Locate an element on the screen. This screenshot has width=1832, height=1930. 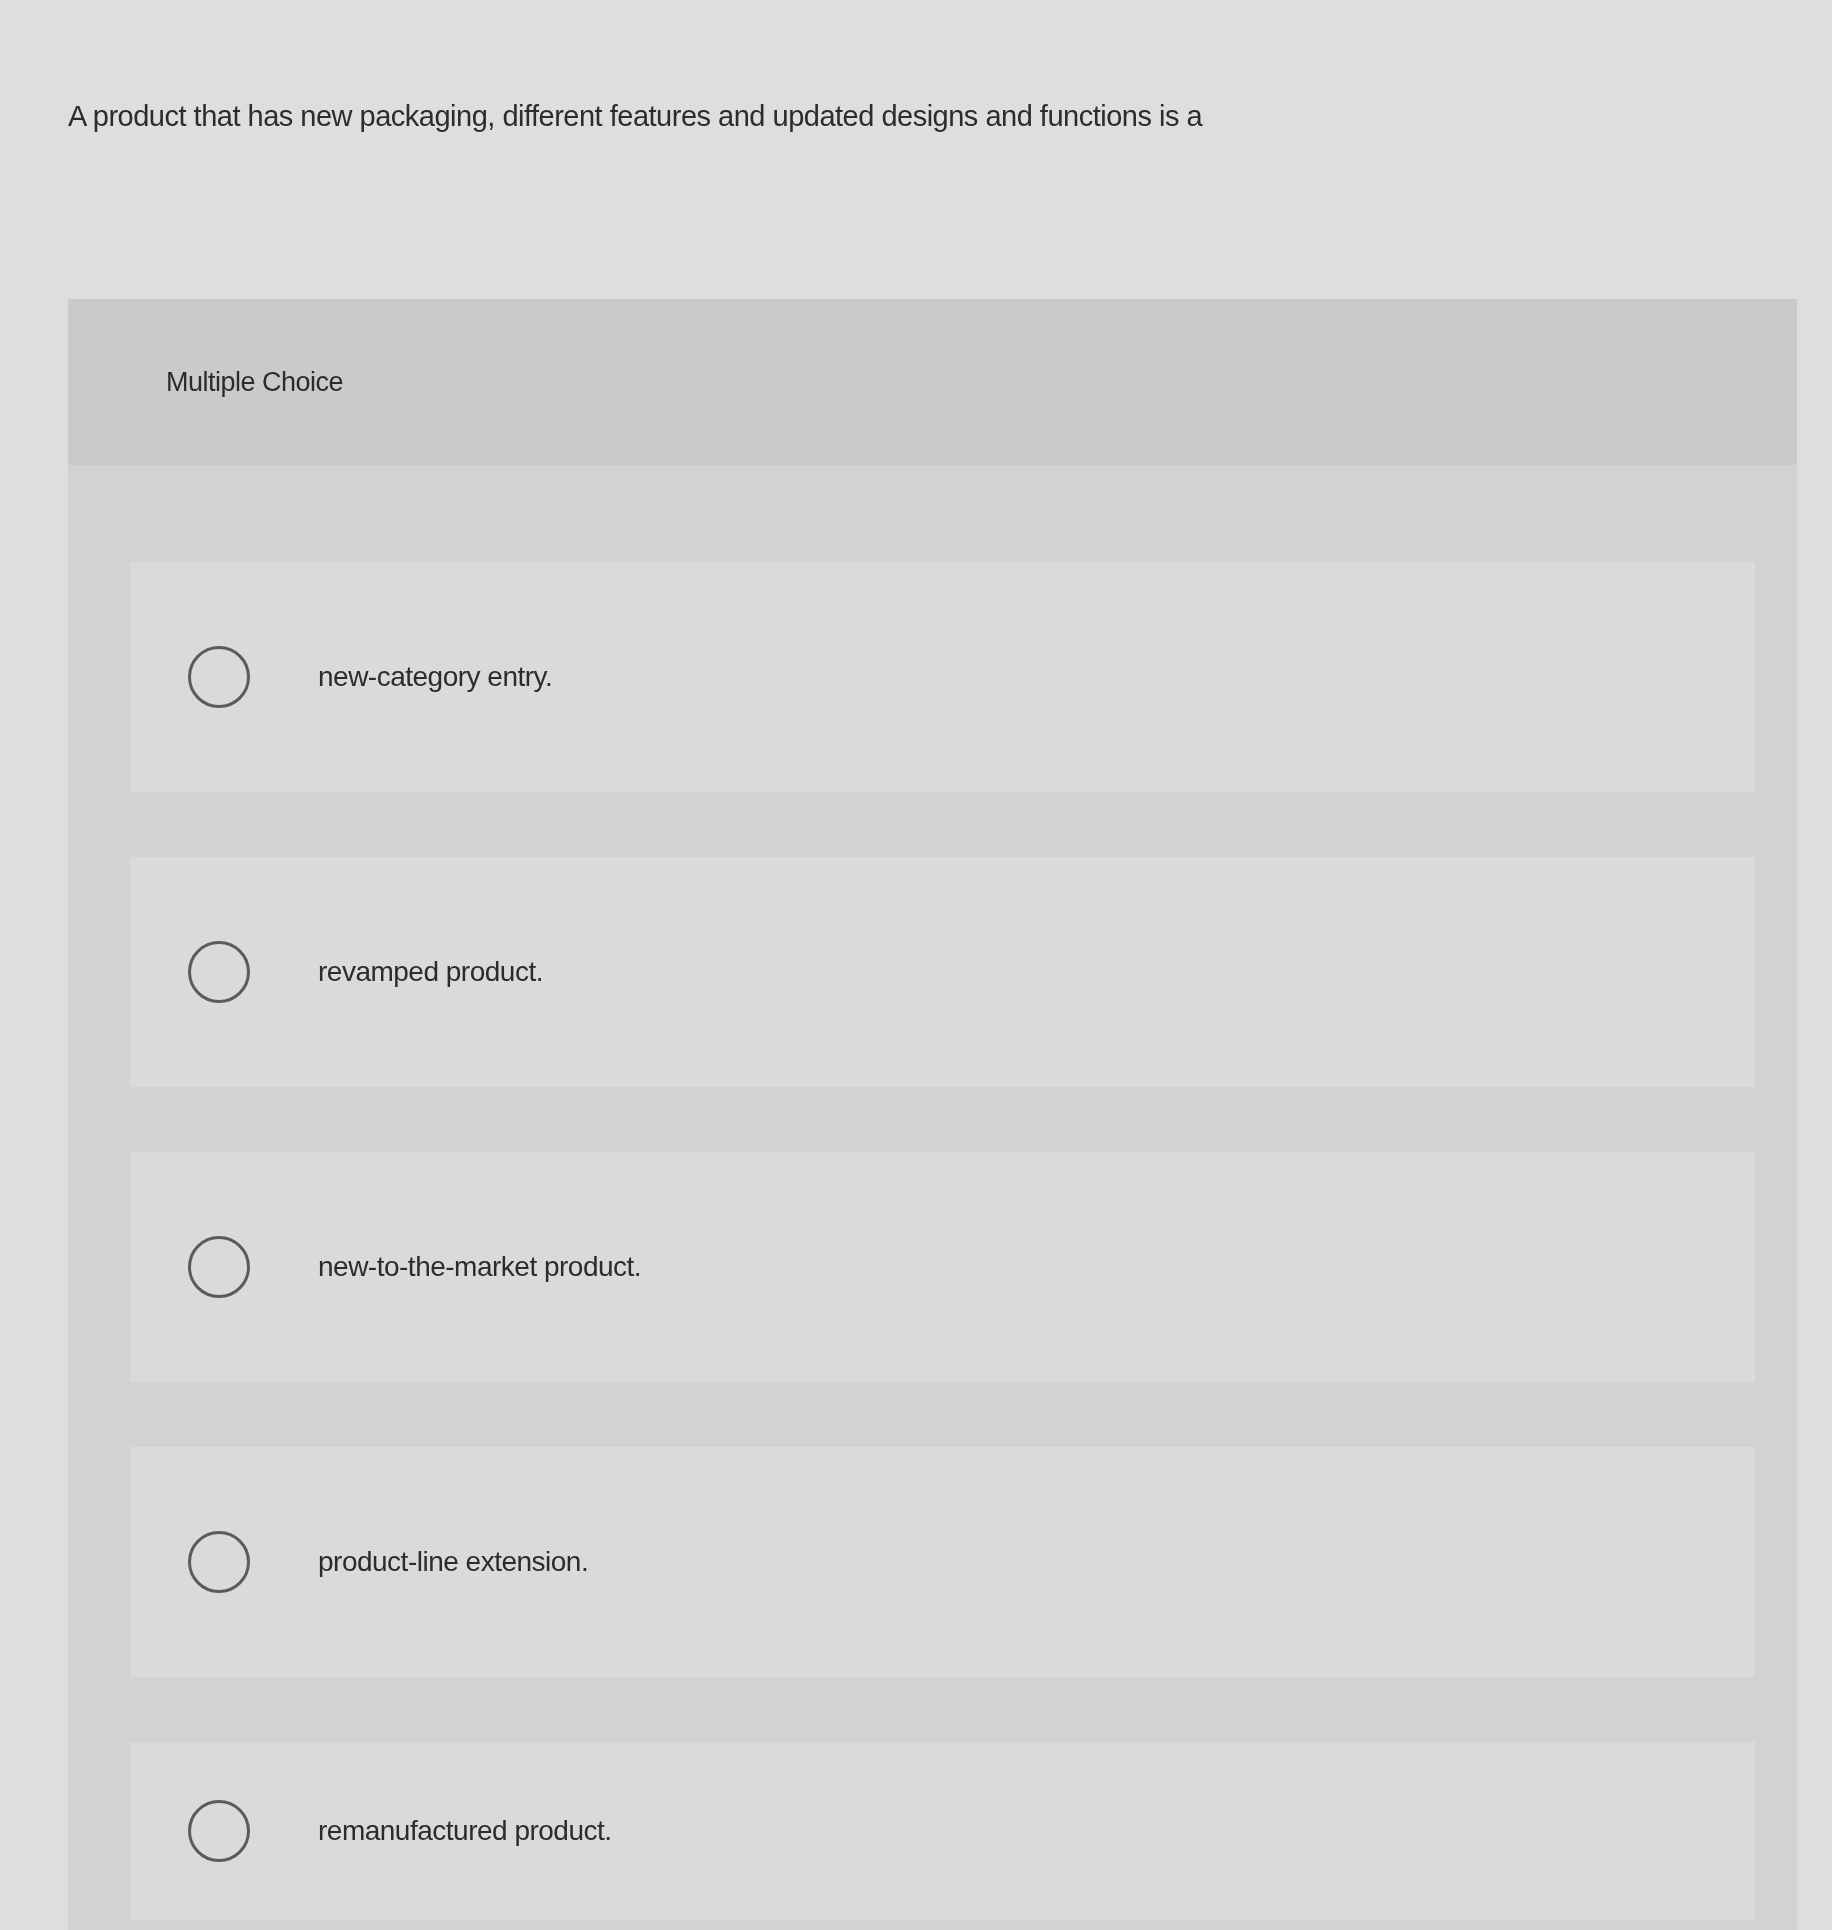
option-label: revamped product. is located at coordinates (430, 972).